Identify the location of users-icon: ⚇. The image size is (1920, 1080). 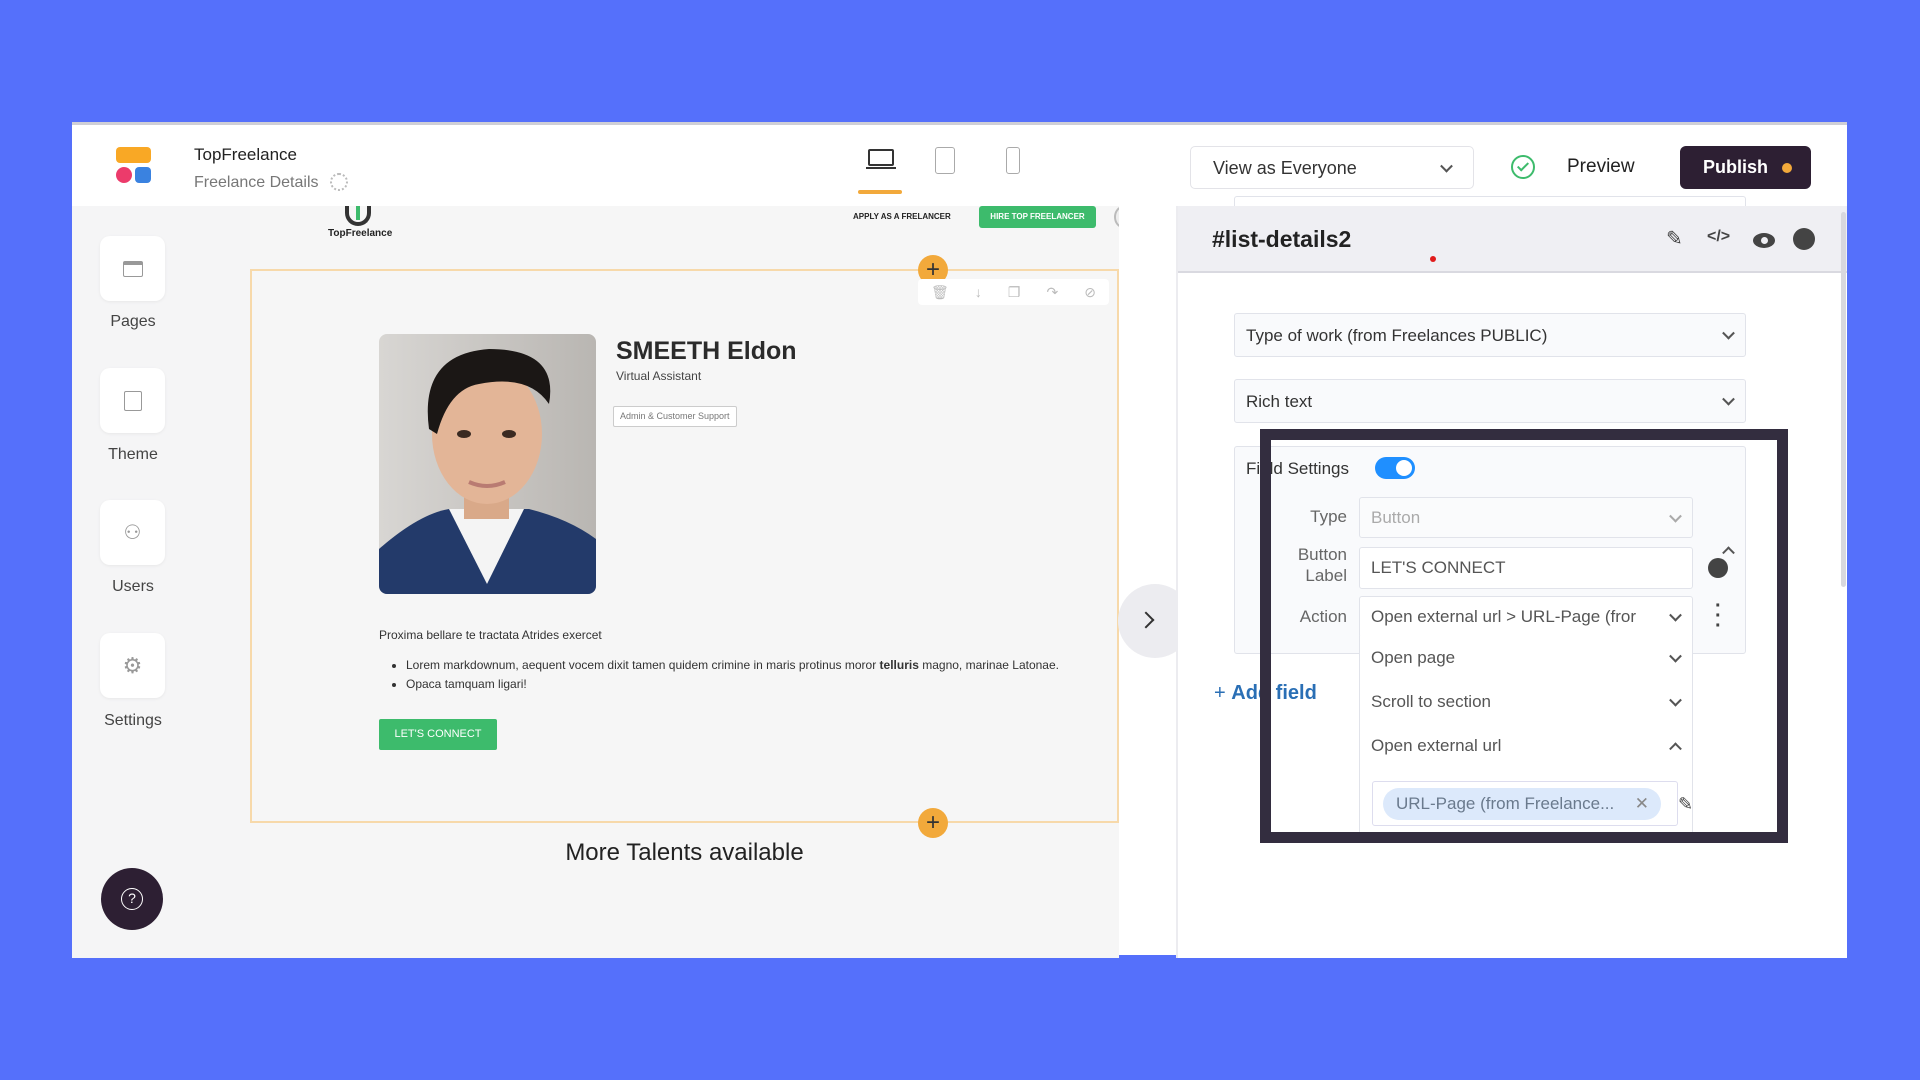
(132, 533).